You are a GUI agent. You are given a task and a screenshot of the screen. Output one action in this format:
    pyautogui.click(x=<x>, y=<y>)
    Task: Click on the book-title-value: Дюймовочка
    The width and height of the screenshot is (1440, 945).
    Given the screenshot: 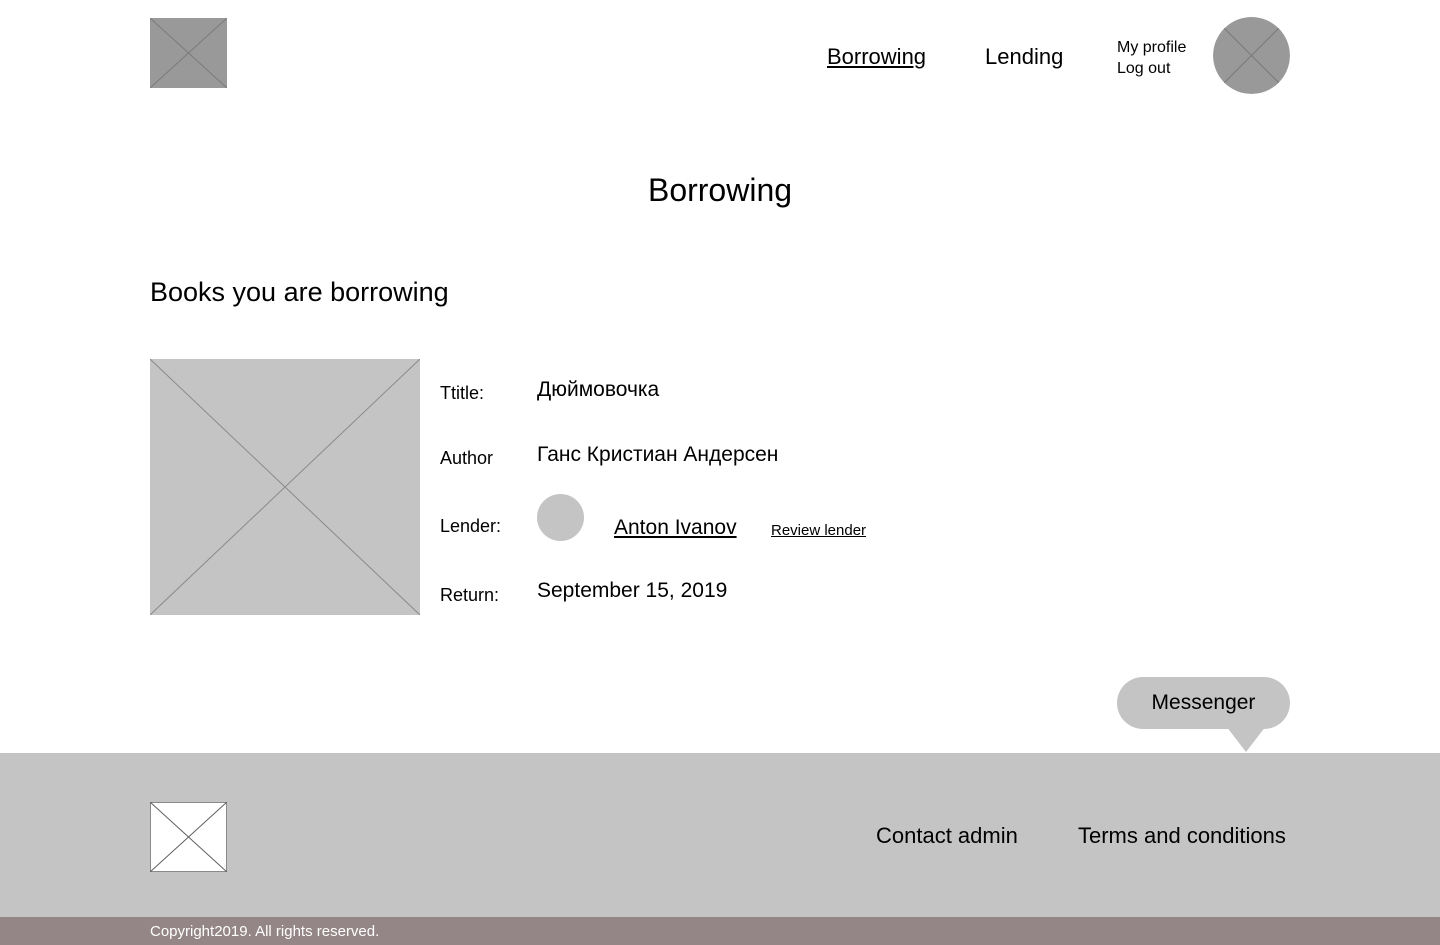 What is the action you would take?
    pyautogui.click(x=598, y=389)
    